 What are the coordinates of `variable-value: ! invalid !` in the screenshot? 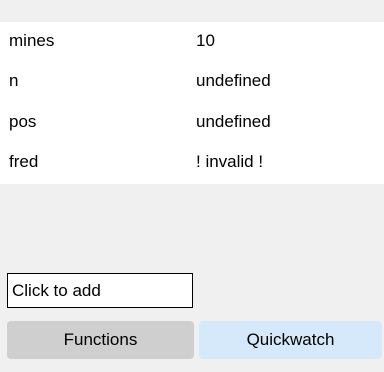 It's located at (230, 161).